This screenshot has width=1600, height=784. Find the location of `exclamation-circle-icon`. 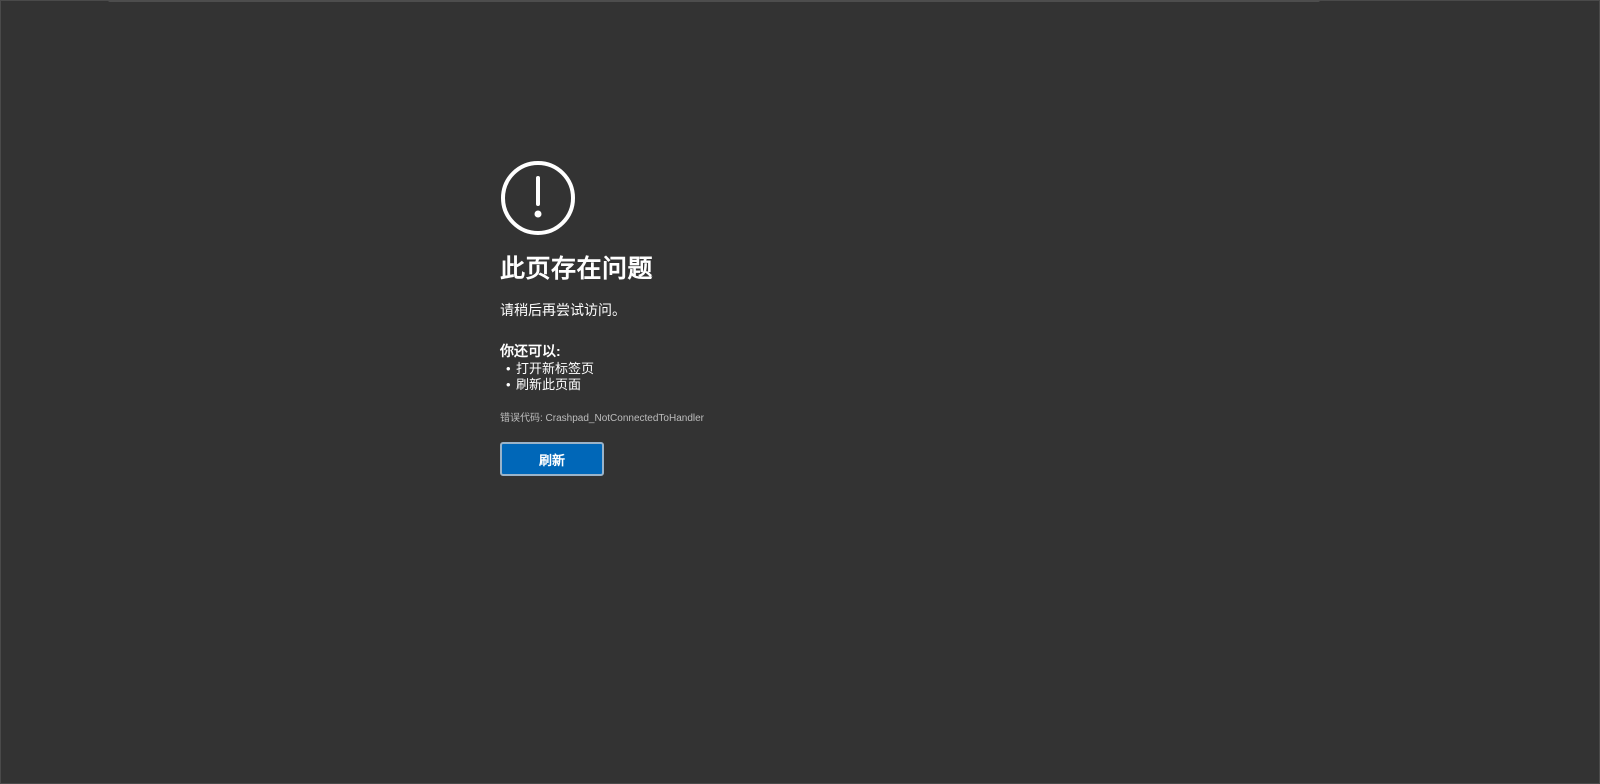

exclamation-circle-icon is located at coordinates (538, 198).